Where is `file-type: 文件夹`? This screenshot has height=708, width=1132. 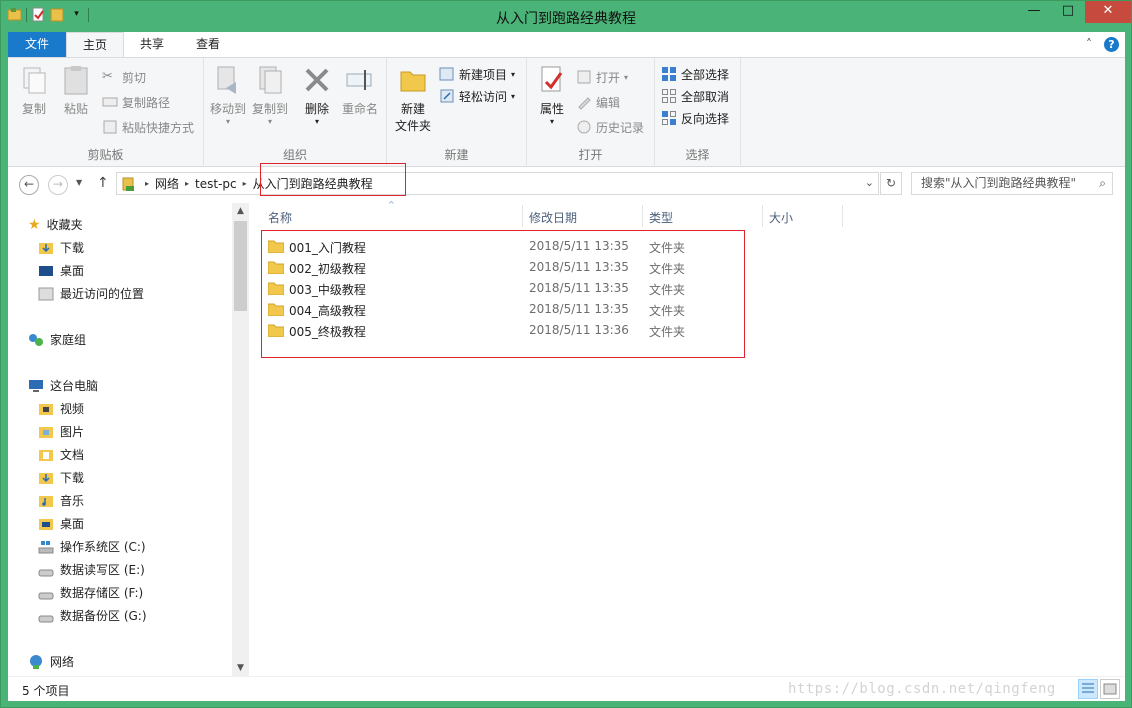 file-type: 文件夹 is located at coordinates (667, 269).